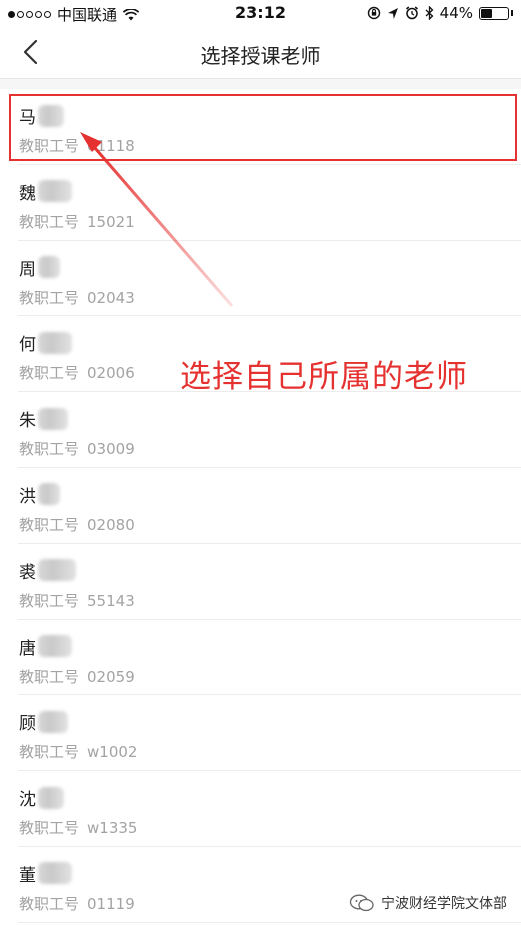  What do you see at coordinates (112, 752) in the screenshot?
I see `teacher-id: w1002` at bounding box center [112, 752].